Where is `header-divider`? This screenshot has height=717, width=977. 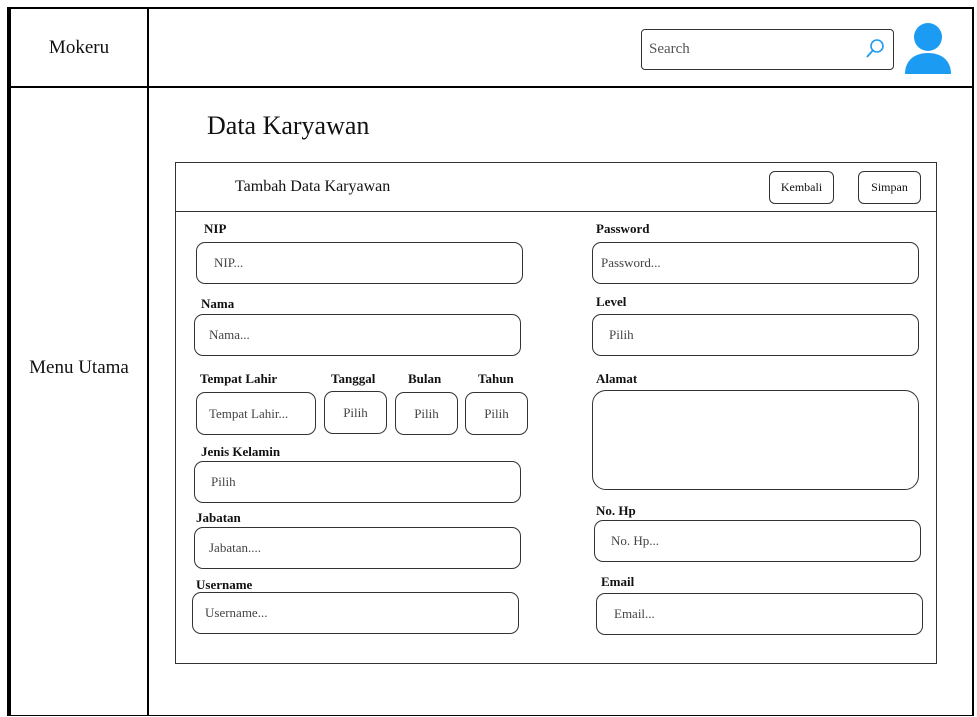
header-divider is located at coordinates (491, 87).